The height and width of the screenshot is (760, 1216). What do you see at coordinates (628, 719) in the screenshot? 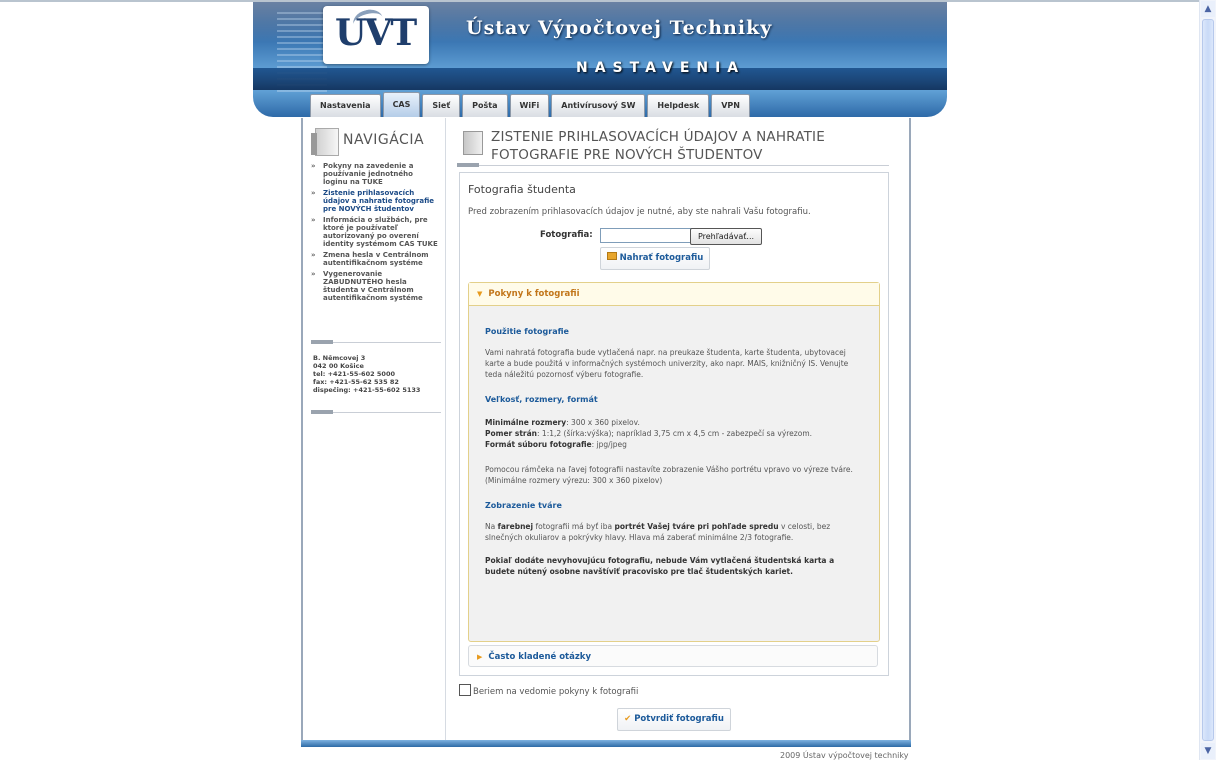
I see `checkmark-icon: ✔` at bounding box center [628, 719].